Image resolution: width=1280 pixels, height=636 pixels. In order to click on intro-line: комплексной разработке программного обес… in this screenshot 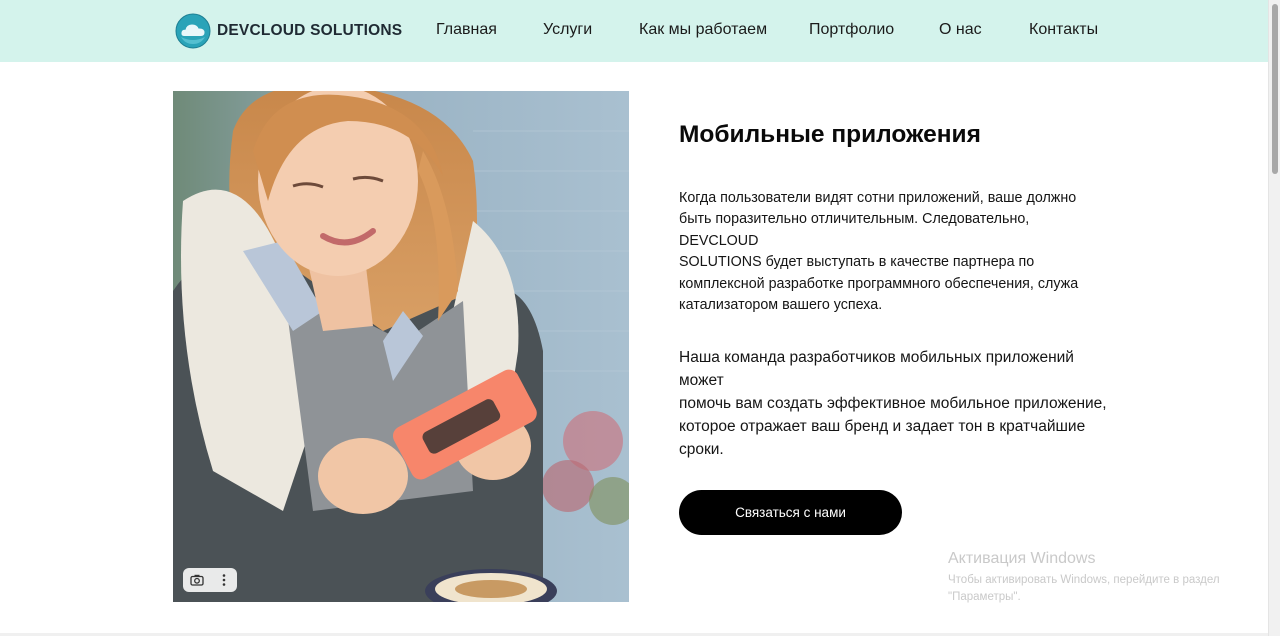, I will do `click(879, 283)`.